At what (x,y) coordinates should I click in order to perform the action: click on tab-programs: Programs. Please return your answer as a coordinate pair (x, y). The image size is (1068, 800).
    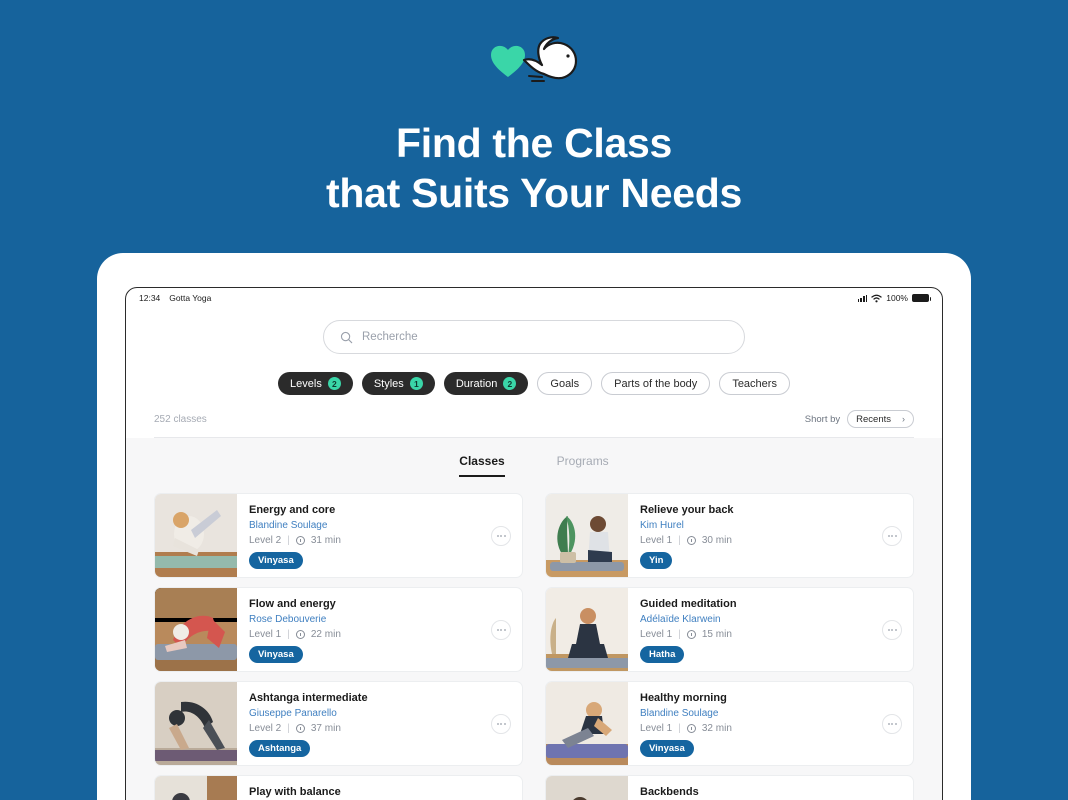
    Looking at the image, I should click on (583, 465).